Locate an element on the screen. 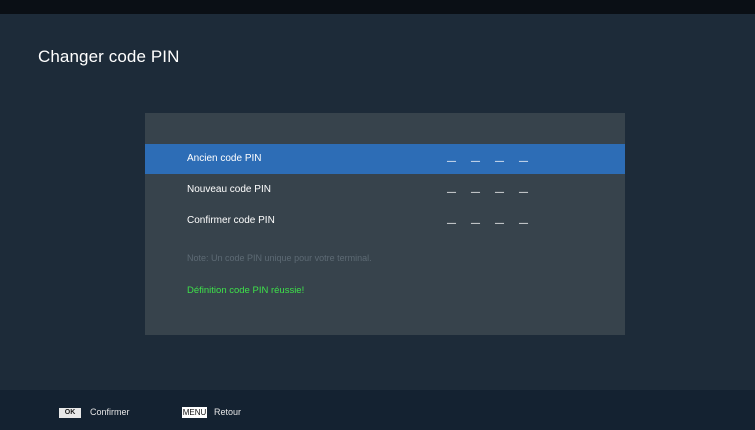 The height and width of the screenshot is (430, 755). footer-hint-bar: OK Confirmer MENU Retour is located at coordinates (377, 410).